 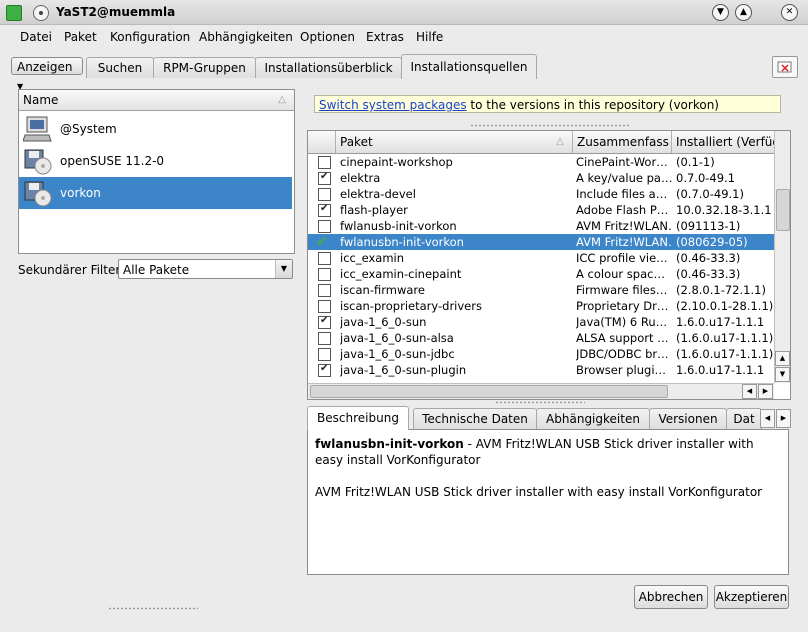 I want to click on close-tab-icon, so click(x=785, y=67).